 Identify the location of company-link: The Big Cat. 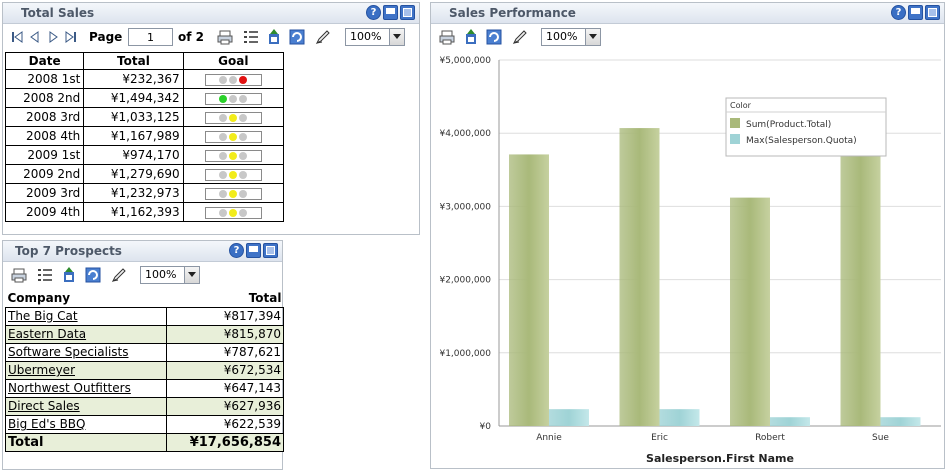
(86, 316).